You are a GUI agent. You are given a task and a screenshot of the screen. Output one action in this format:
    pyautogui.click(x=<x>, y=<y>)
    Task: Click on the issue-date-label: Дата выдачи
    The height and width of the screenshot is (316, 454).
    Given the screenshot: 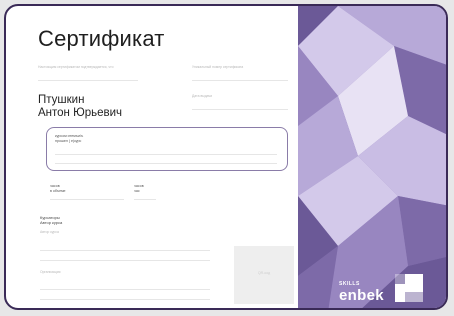 What is the action you would take?
    pyautogui.click(x=202, y=96)
    